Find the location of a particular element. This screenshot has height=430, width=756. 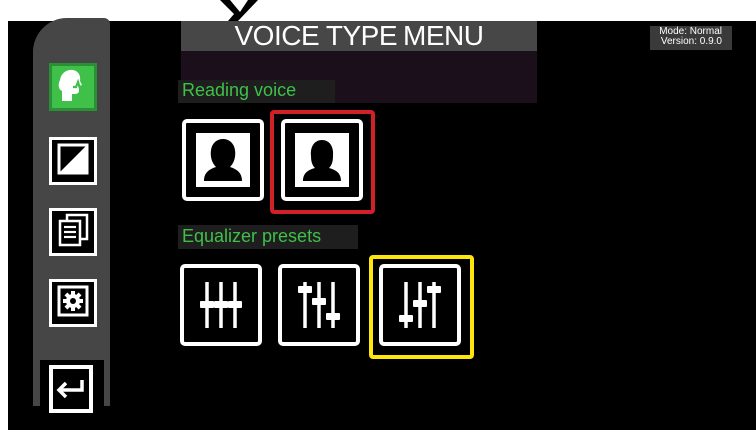

sidebar-item-voice-type is located at coordinates (73, 87).